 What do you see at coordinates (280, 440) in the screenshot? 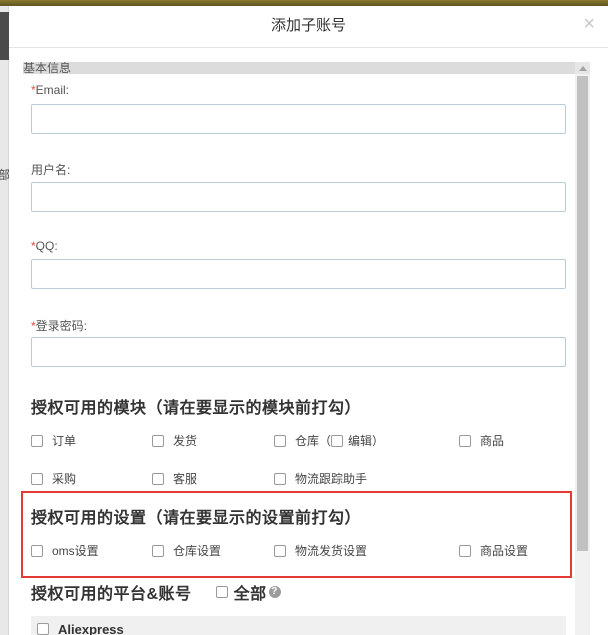
I see `module-warehouse-checkbox` at bounding box center [280, 440].